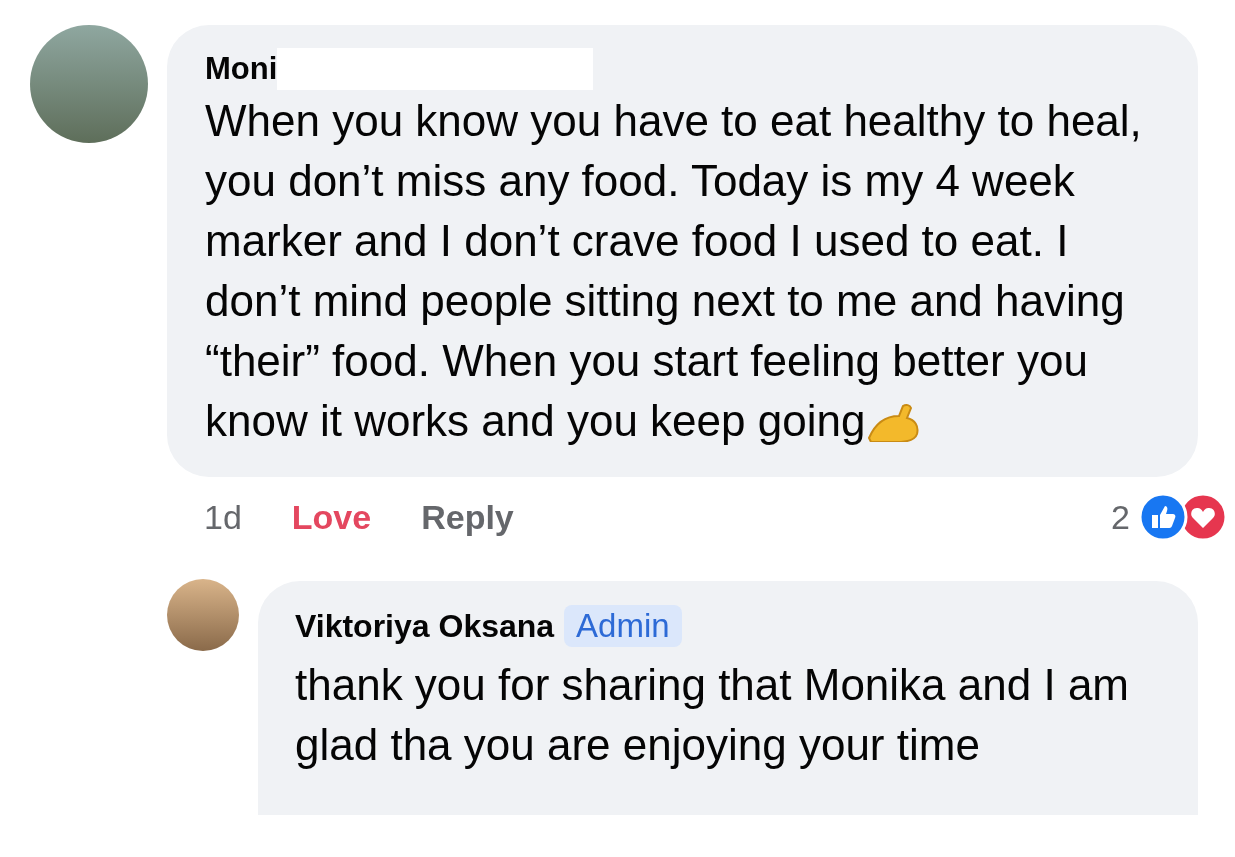  Describe the element at coordinates (331, 517) in the screenshot. I see `love-link: Love` at that location.